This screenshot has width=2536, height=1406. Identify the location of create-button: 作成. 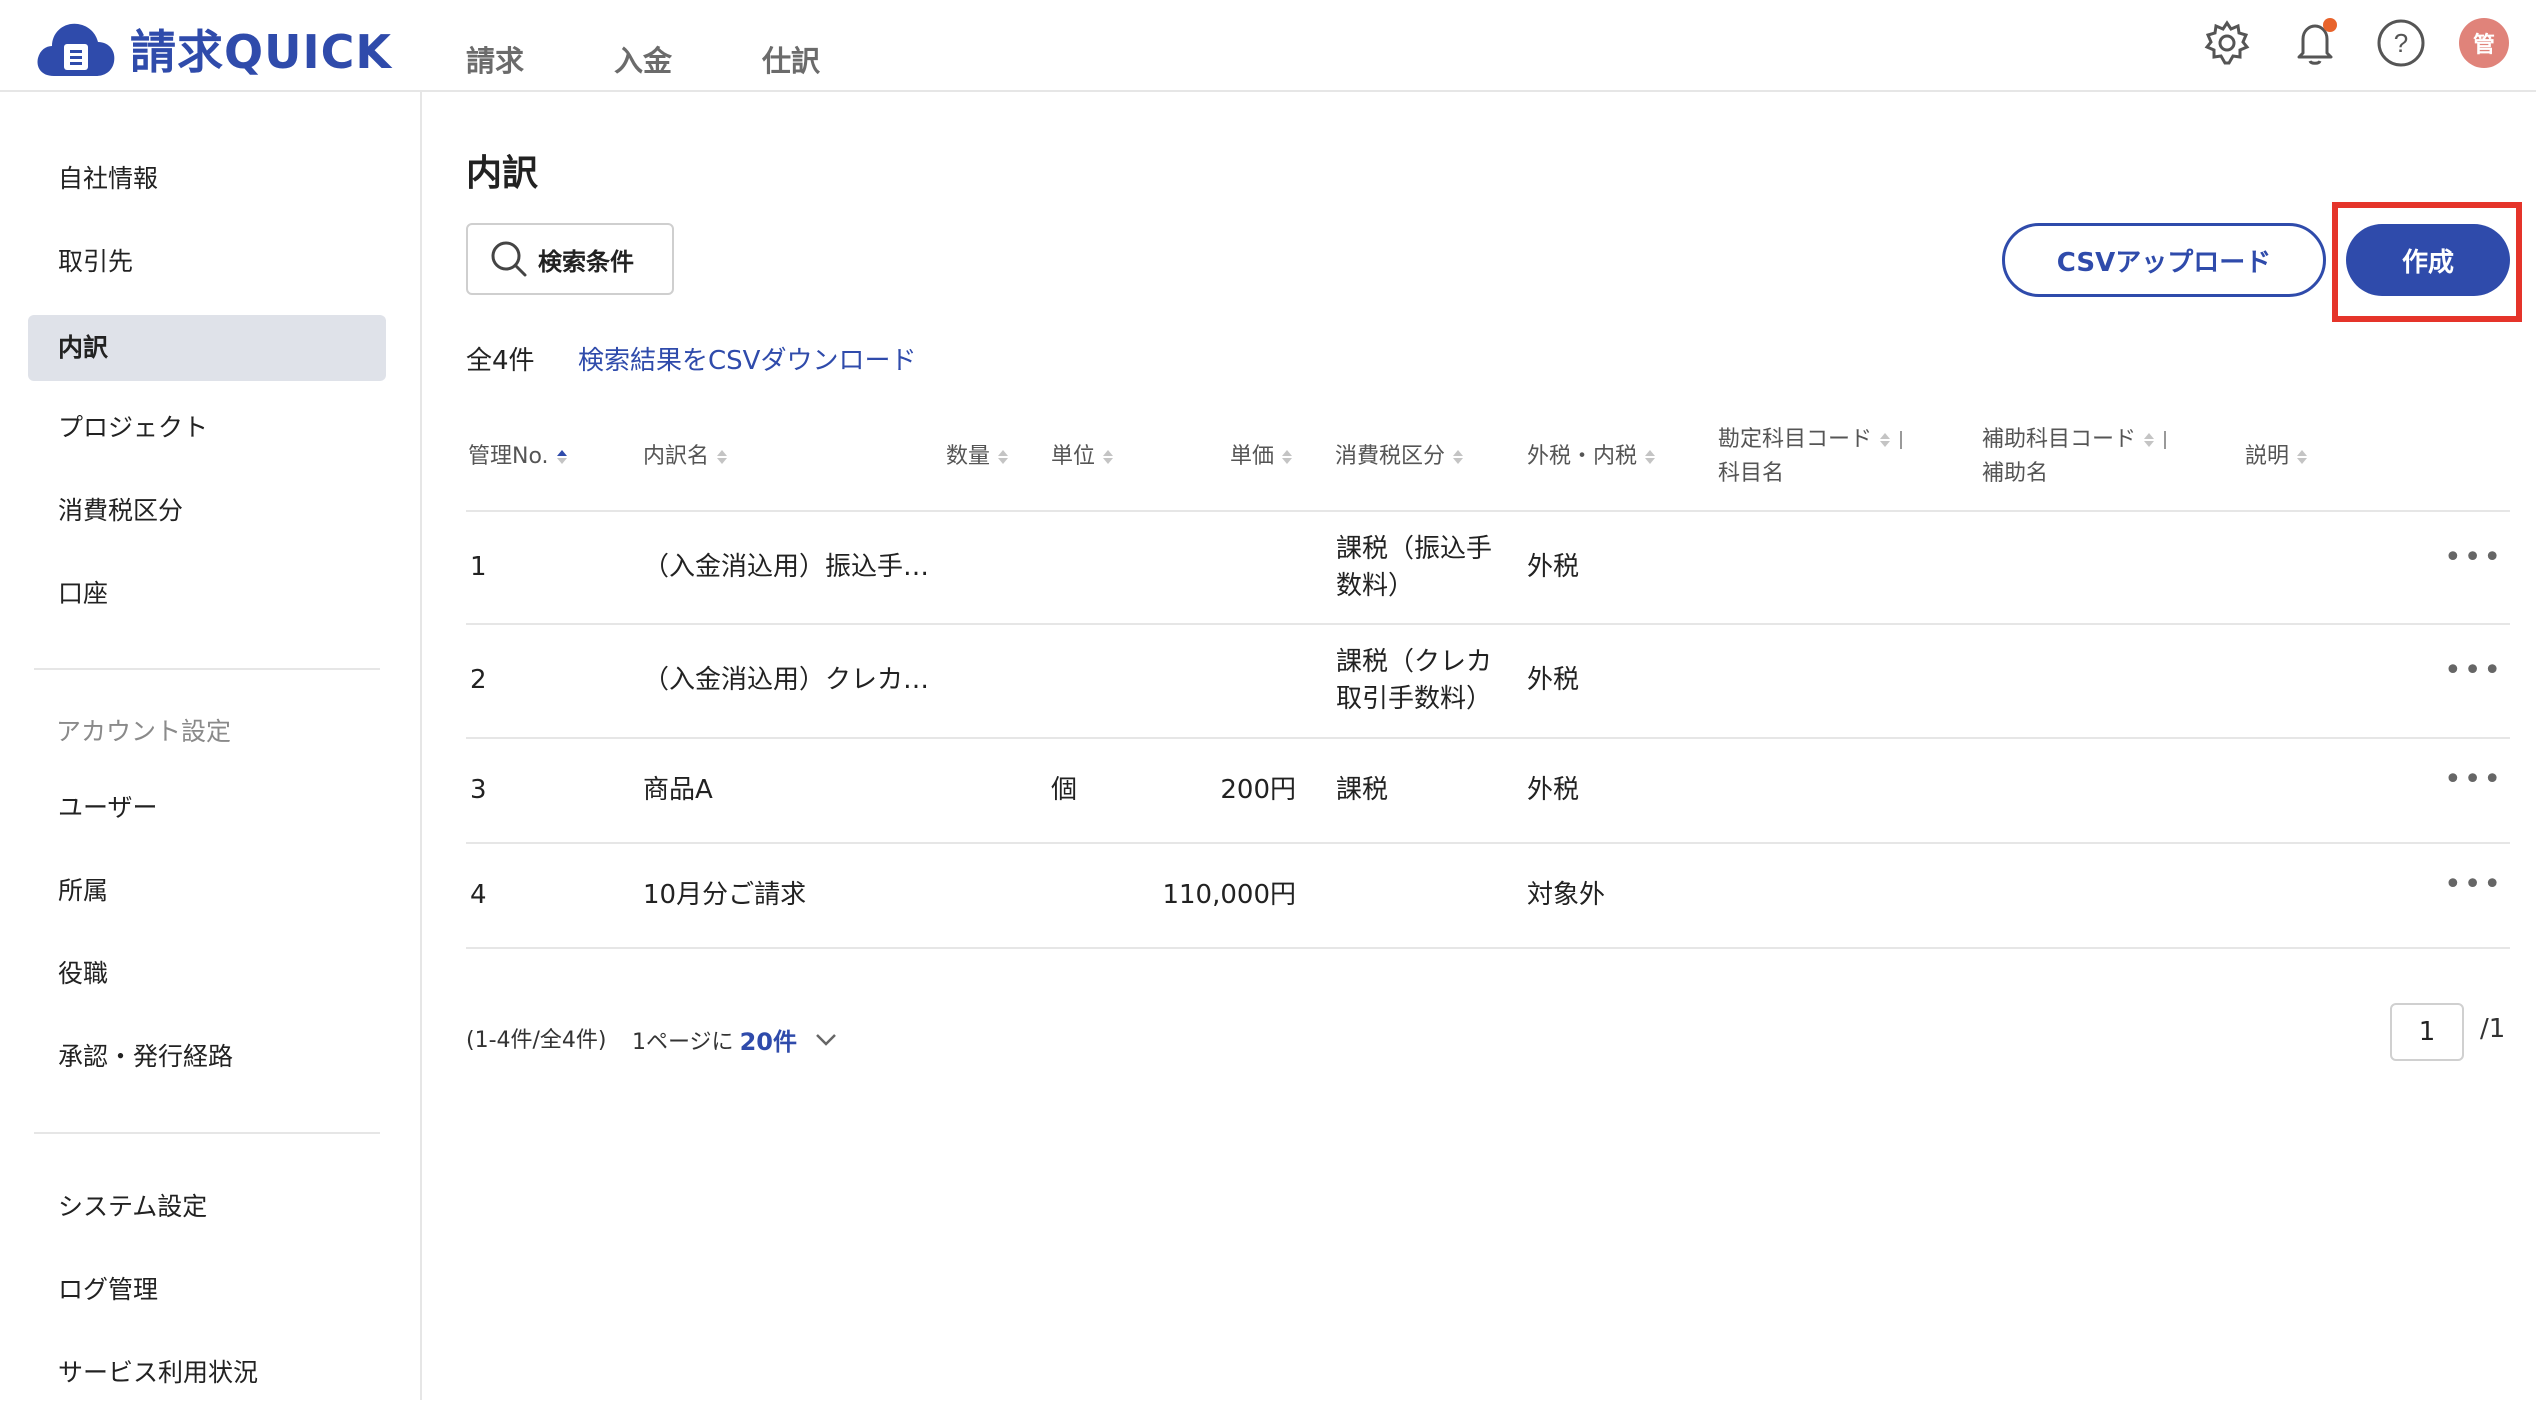
(2428, 260).